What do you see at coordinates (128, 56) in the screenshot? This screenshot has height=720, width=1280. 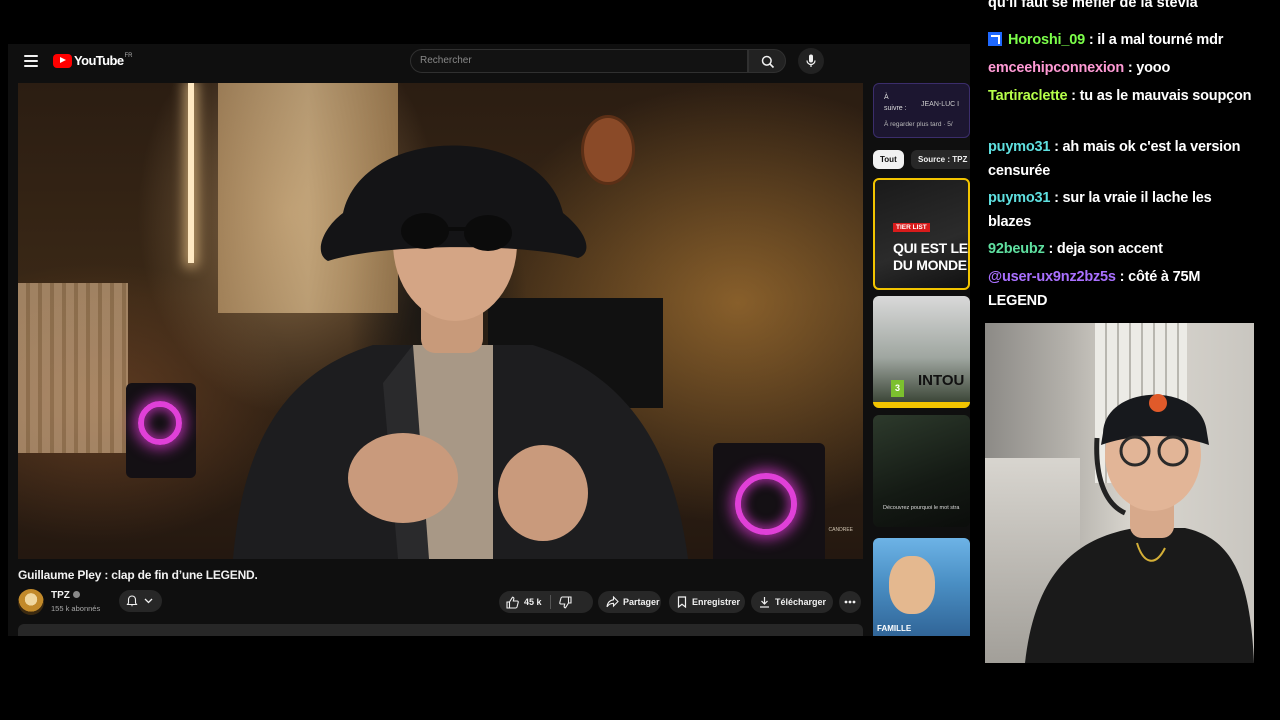 I see `region-code: FR` at bounding box center [128, 56].